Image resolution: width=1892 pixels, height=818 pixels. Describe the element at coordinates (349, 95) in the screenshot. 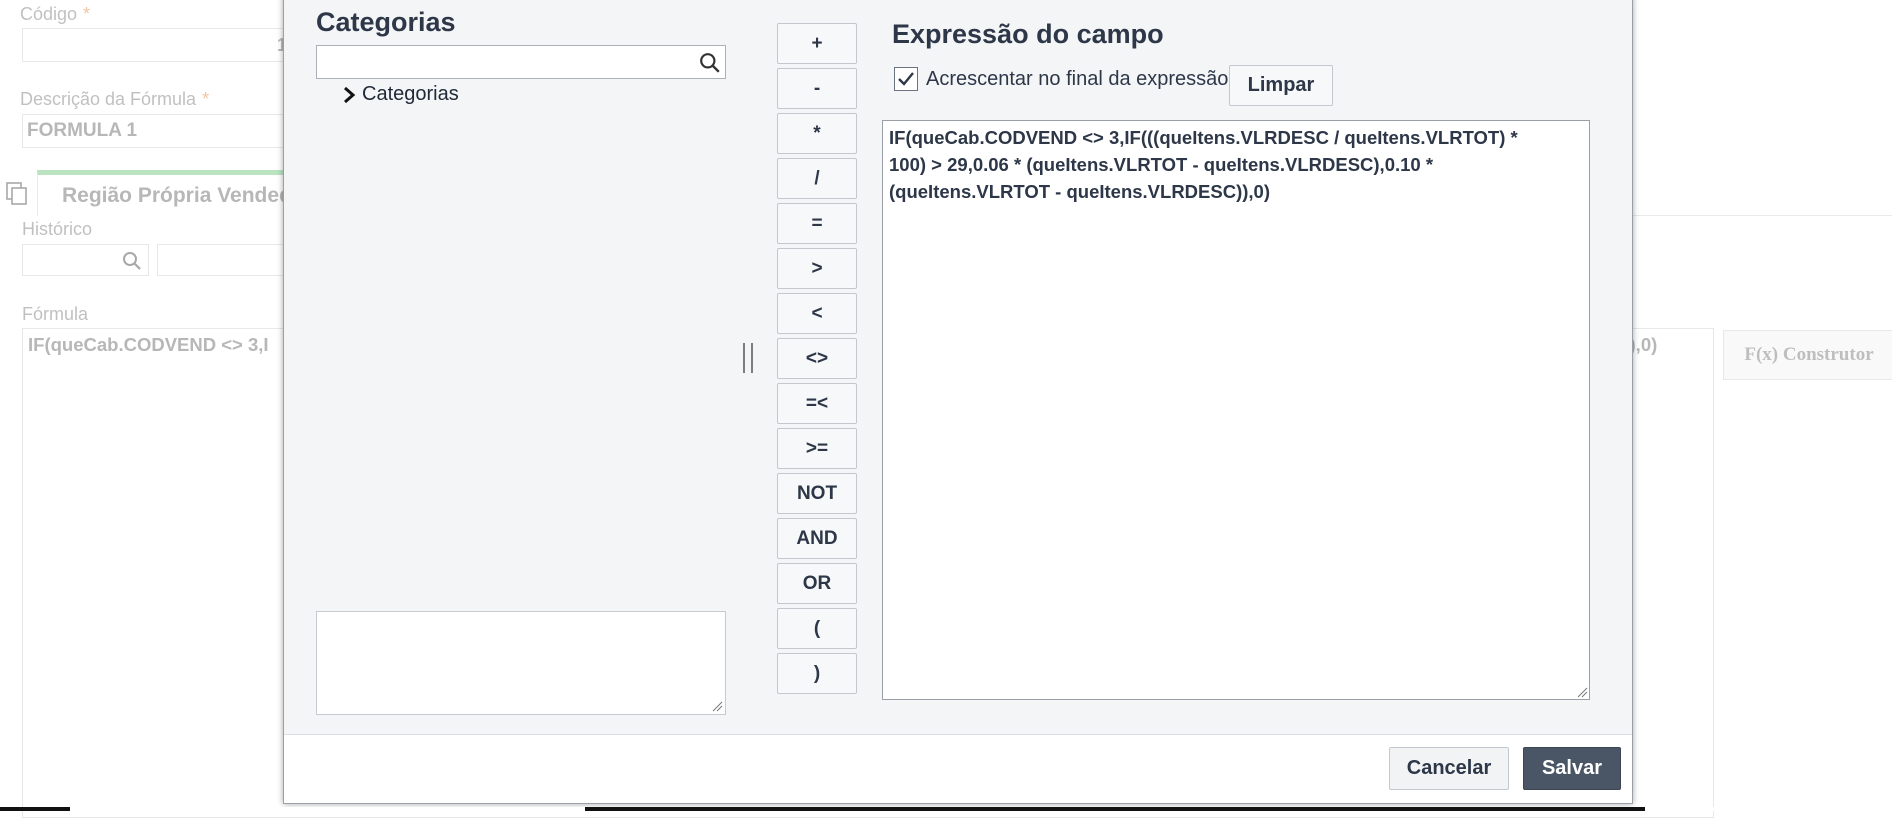

I see `chevron-right-icon` at that location.